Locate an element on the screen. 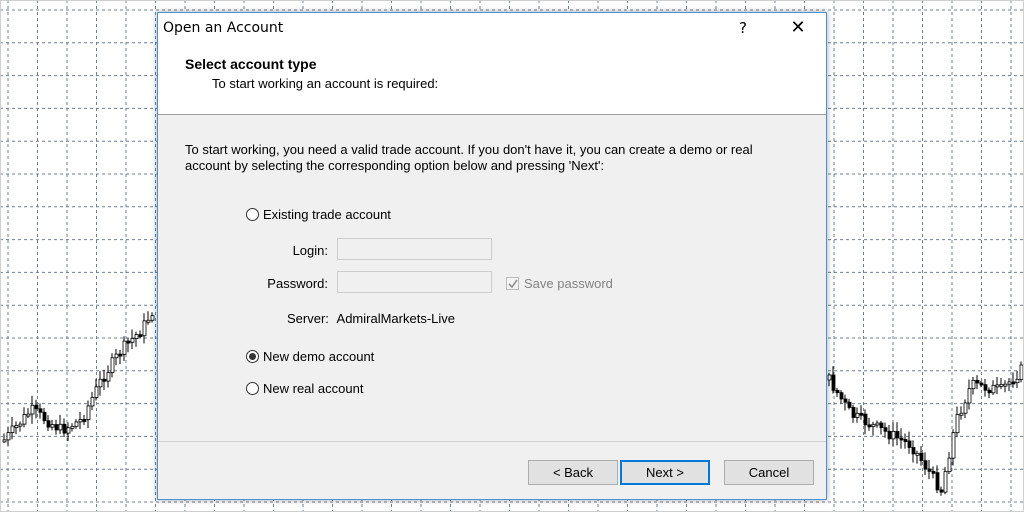 The width and height of the screenshot is (1024, 512). save-password-checkbox is located at coordinates (512, 283).